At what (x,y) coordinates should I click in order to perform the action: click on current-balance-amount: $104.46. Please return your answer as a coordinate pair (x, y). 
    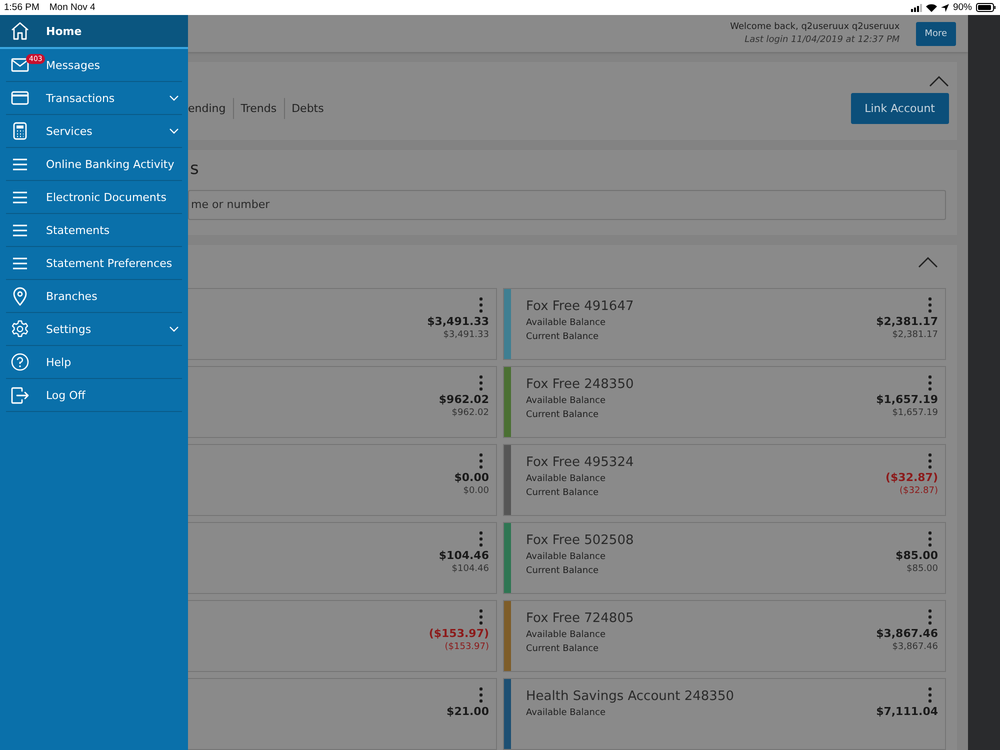
    Looking at the image, I should click on (470, 569).